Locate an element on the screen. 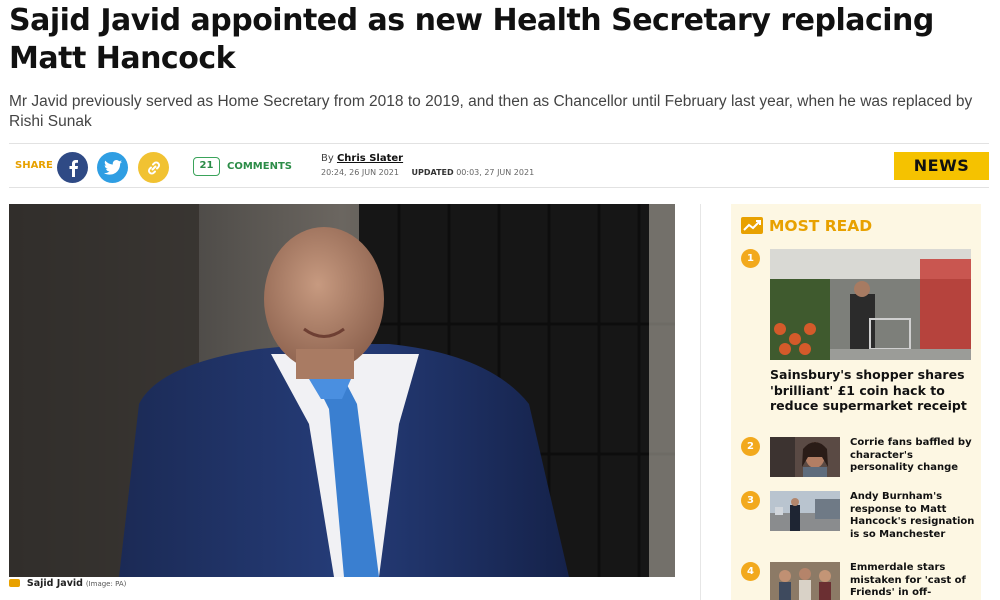 This screenshot has width=1000, height=600. most-read-heading: MOST READ is located at coordinates (806, 226).